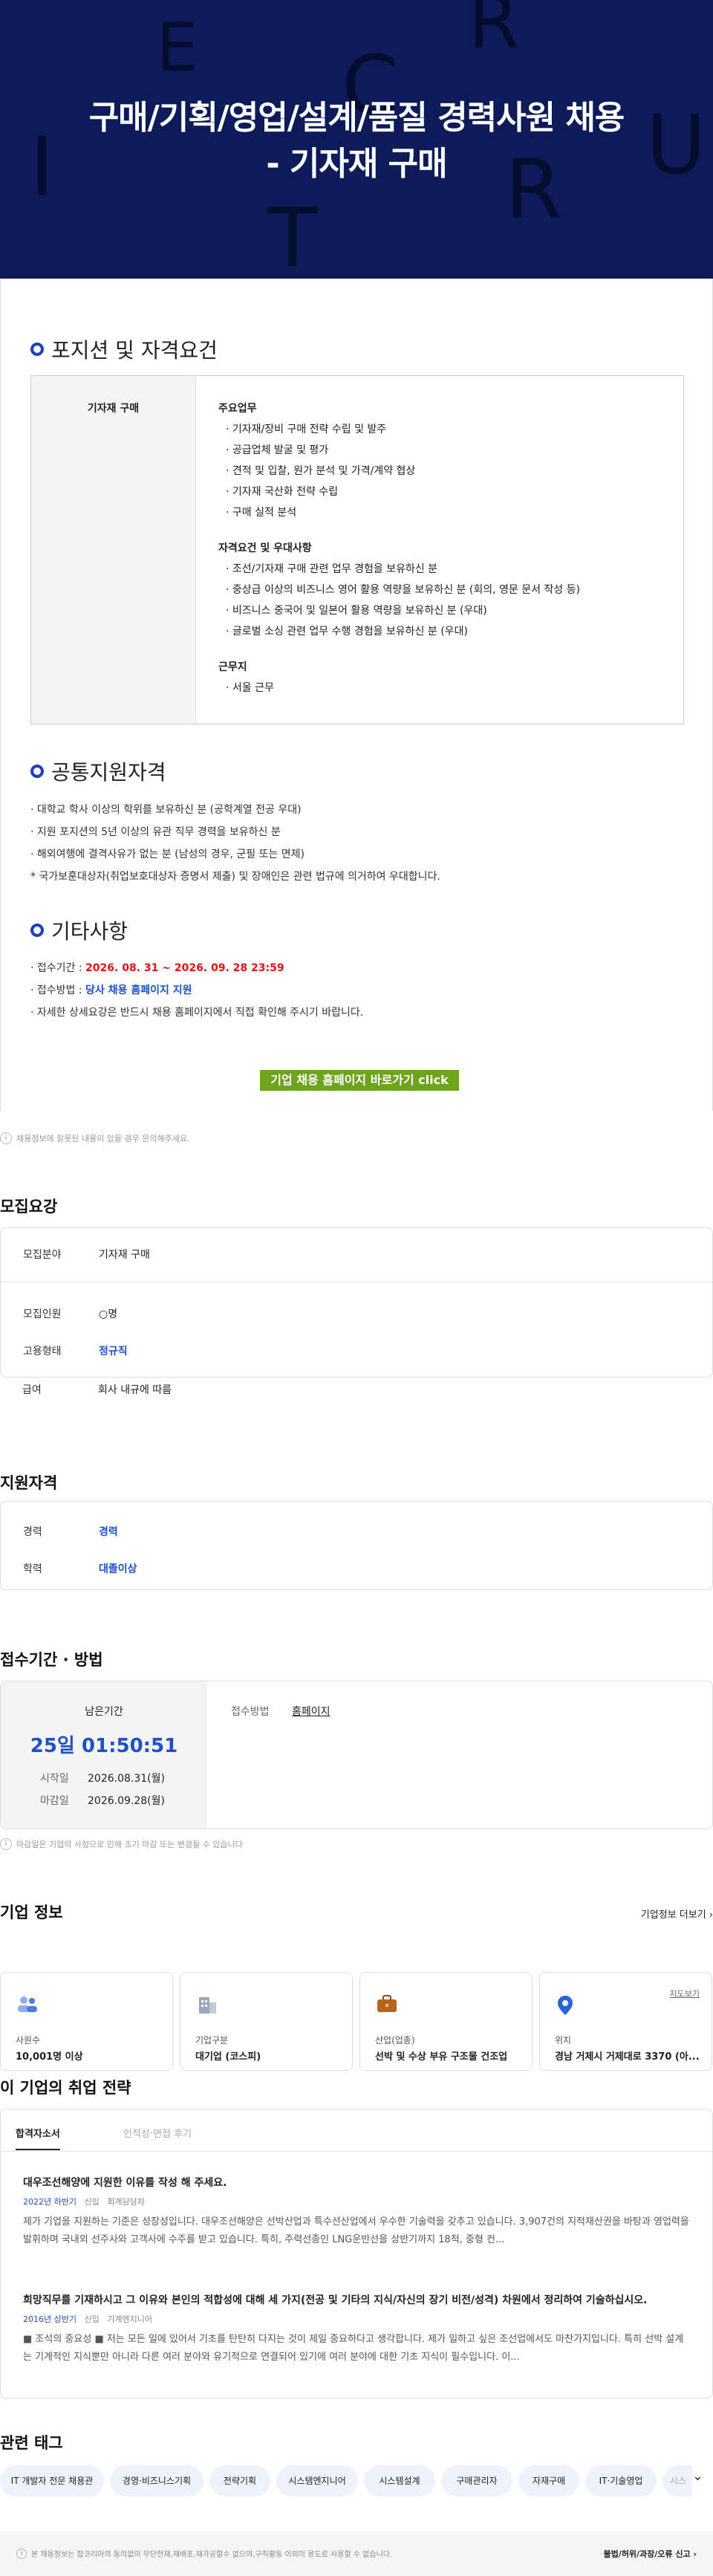  I want to click on common-item: · 해외여행에 결격사유가 없는 분 (남성의 경우, 군필 또는 면제), so click(167, 854).